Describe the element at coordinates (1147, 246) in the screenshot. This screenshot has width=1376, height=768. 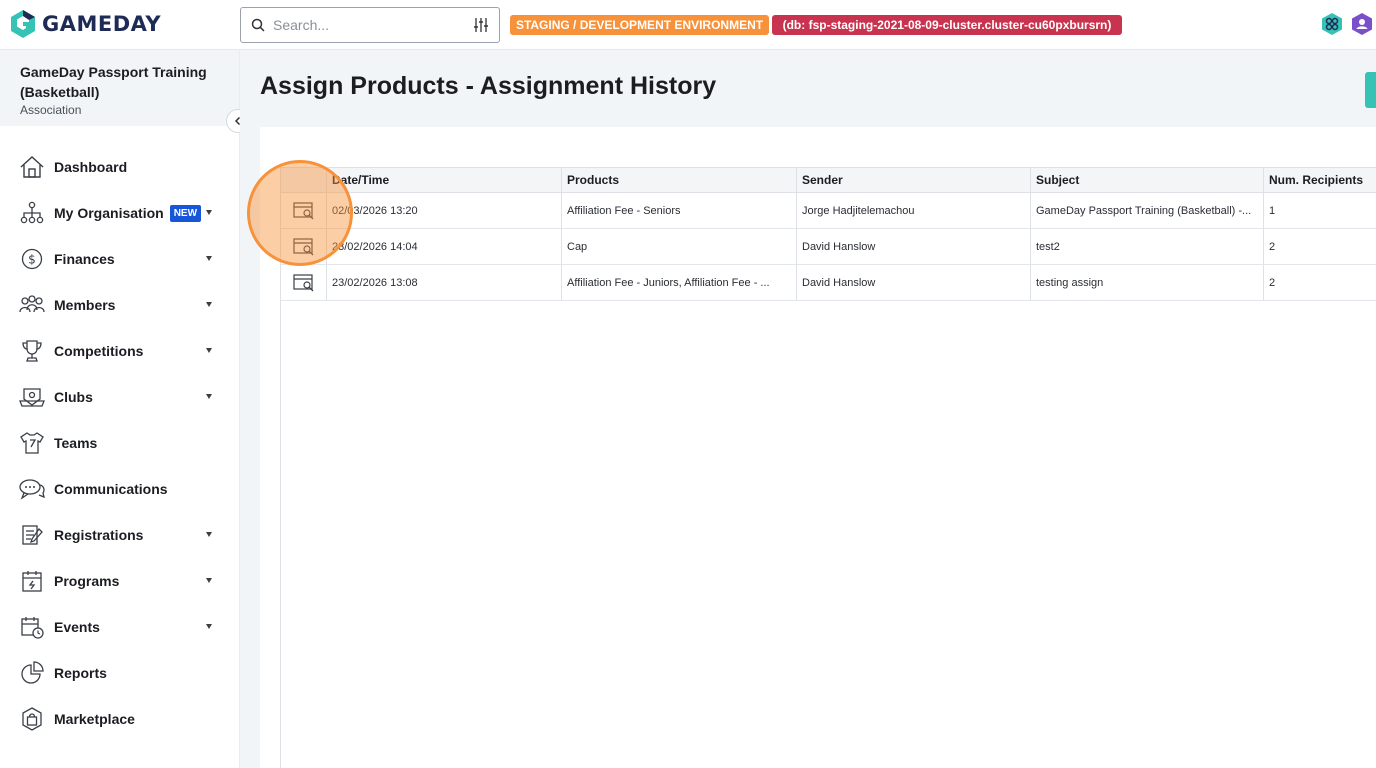
I see `cell-subject: test2` at that location.